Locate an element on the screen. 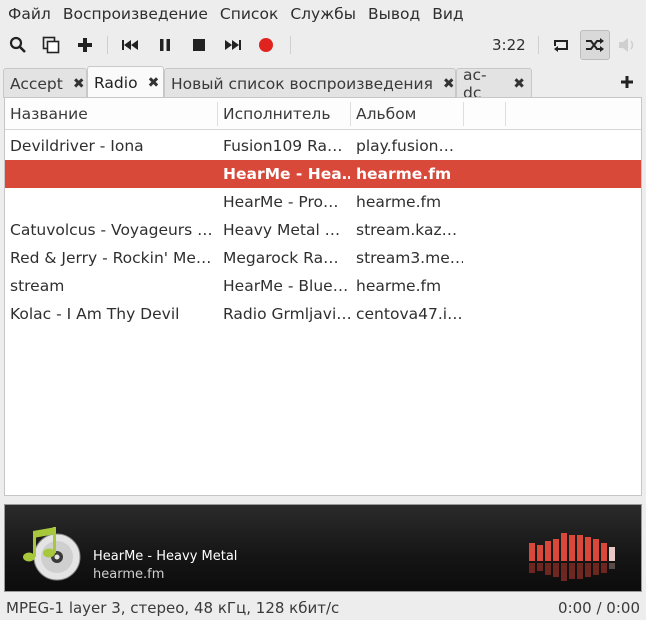 The width and height of the screenshot is (646, 620). table-row: HearMe - Pro… hearme.fm is located at coordinates (323, 202).